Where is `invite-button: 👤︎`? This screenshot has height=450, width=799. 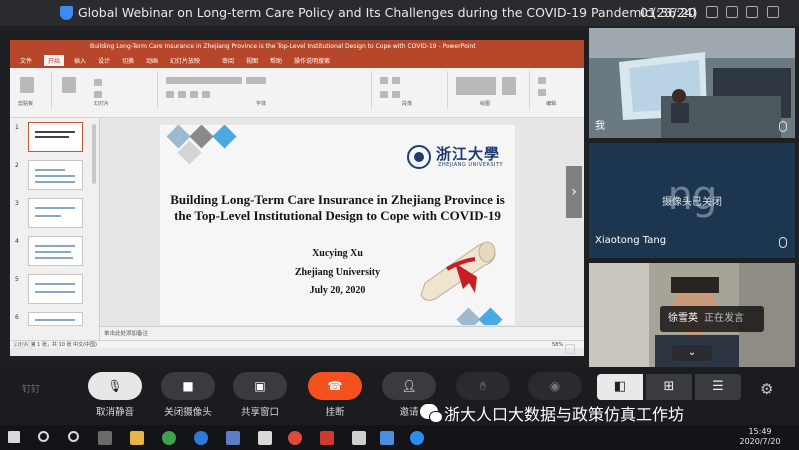
invite-button: 👤︎ is located at coordinates (409, 386).